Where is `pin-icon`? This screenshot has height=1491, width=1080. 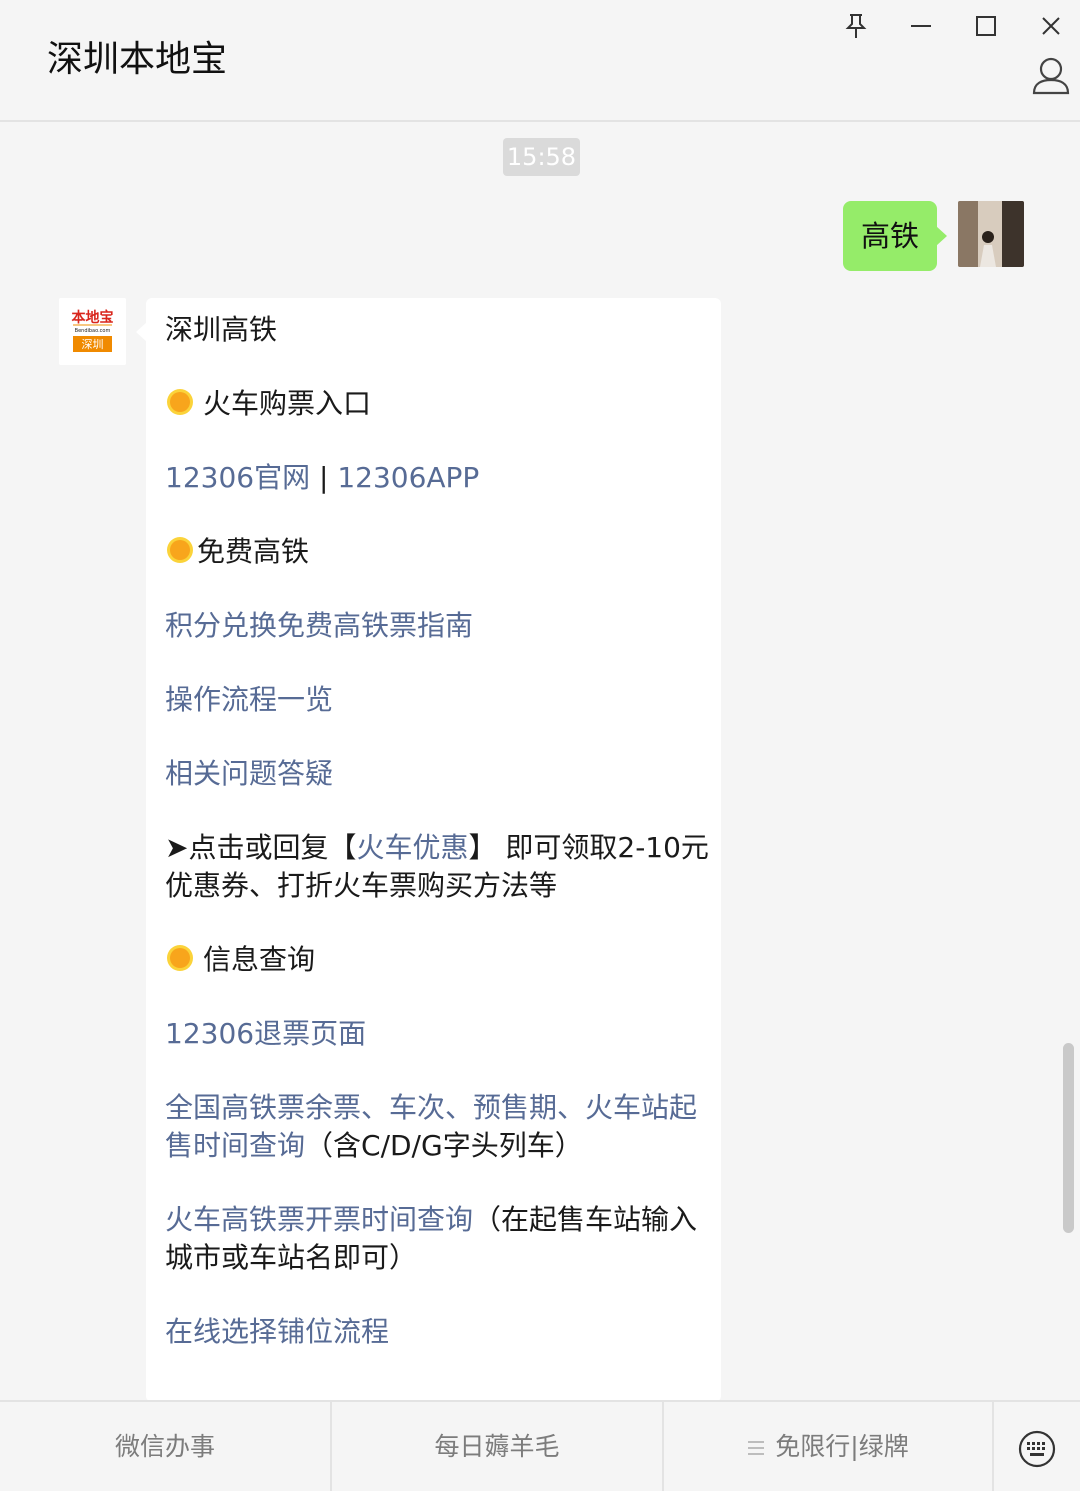
pin-icon is located at coordinates (856, 26).